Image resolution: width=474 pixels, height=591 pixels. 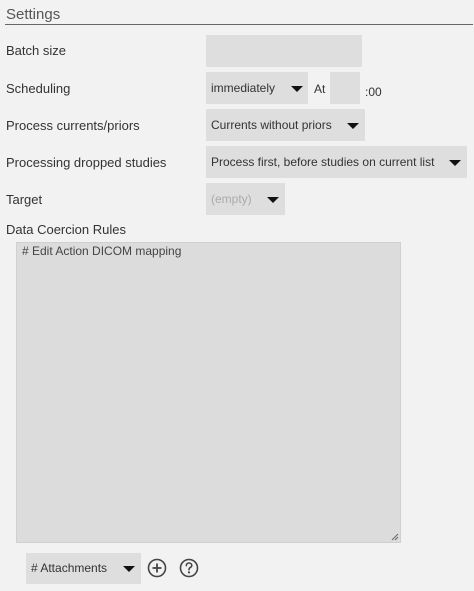 I want to click on scheduling-select: immediately, so click(x=257, y=88).